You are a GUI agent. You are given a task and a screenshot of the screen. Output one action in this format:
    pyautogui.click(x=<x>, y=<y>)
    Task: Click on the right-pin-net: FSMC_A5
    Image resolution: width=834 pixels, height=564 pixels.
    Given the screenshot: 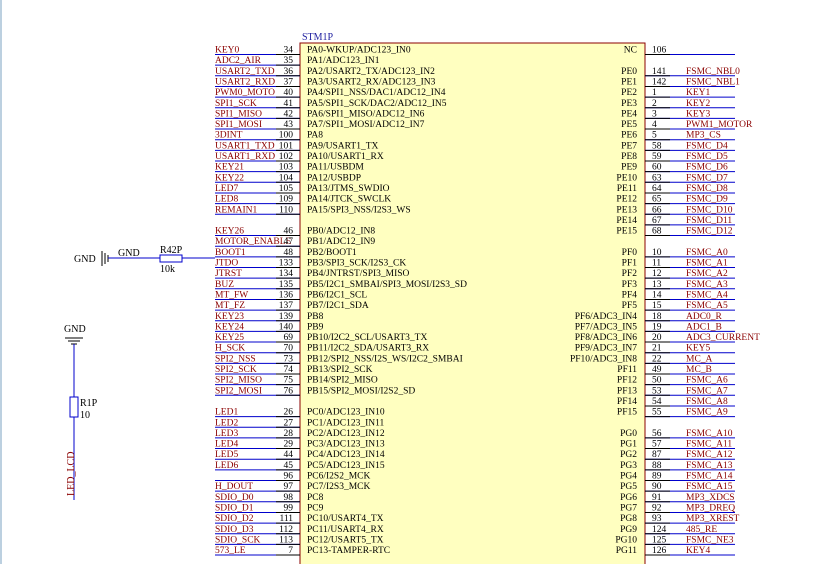 What is the action you would take?
    pyautogui.click(x=707, y=306)
    